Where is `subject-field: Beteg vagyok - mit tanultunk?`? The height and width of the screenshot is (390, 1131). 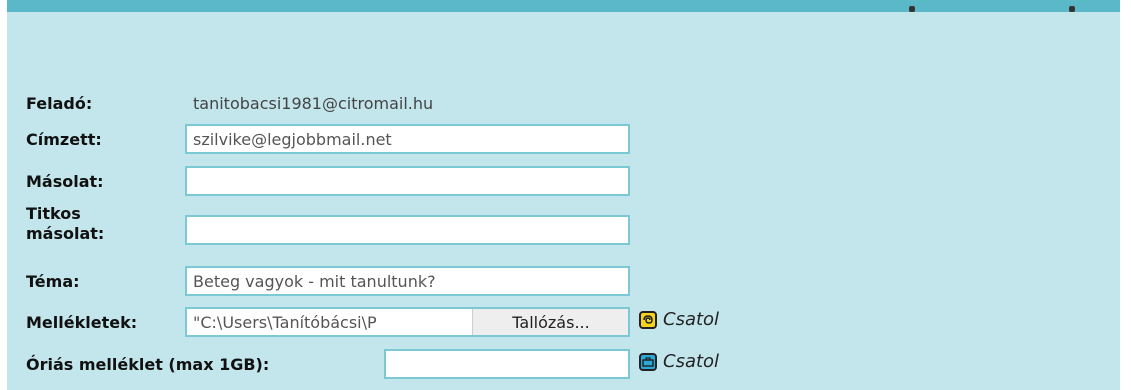
subject-field: Beteg vagyok - mit tanultunk? is located at coordinates (407, 281).